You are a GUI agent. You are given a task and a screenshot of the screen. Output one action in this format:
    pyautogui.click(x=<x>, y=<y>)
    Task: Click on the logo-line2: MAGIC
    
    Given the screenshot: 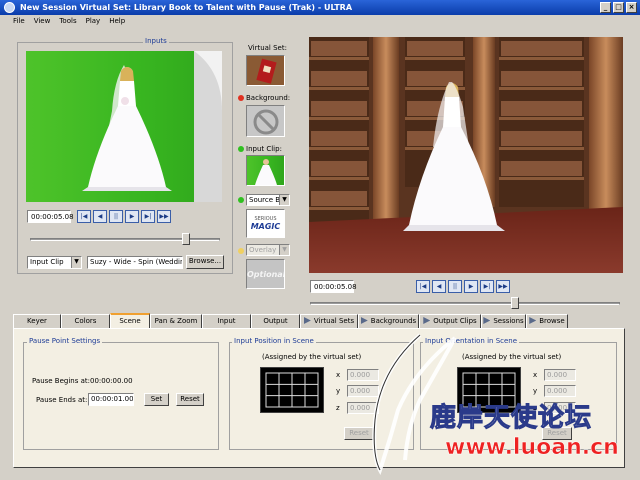 What is the action you would take?
    pyautogui.click(x=265, y=226)
    